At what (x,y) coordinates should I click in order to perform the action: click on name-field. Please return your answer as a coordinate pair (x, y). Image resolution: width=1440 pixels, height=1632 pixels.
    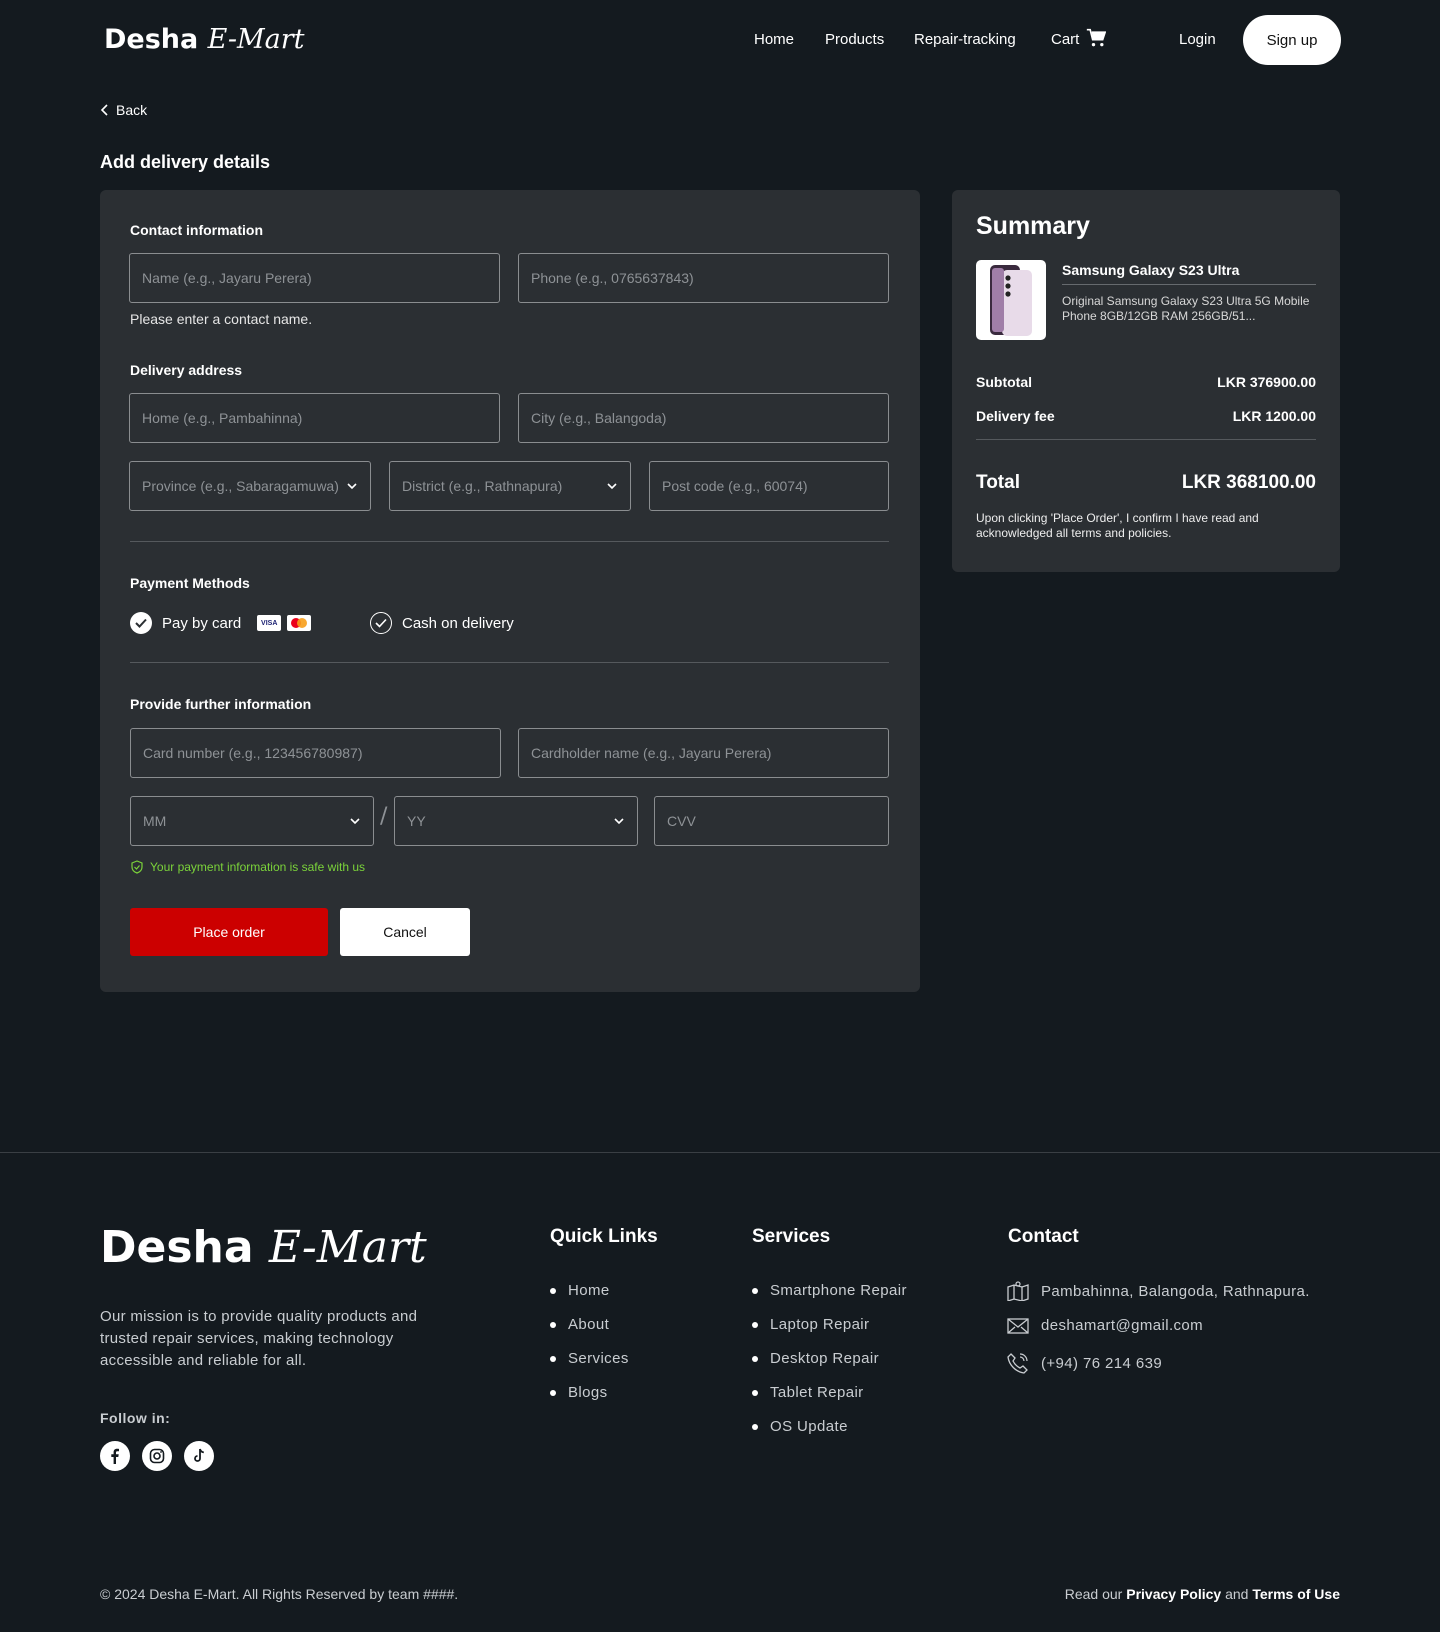
    Looking at the image, I should click on (314, 278).